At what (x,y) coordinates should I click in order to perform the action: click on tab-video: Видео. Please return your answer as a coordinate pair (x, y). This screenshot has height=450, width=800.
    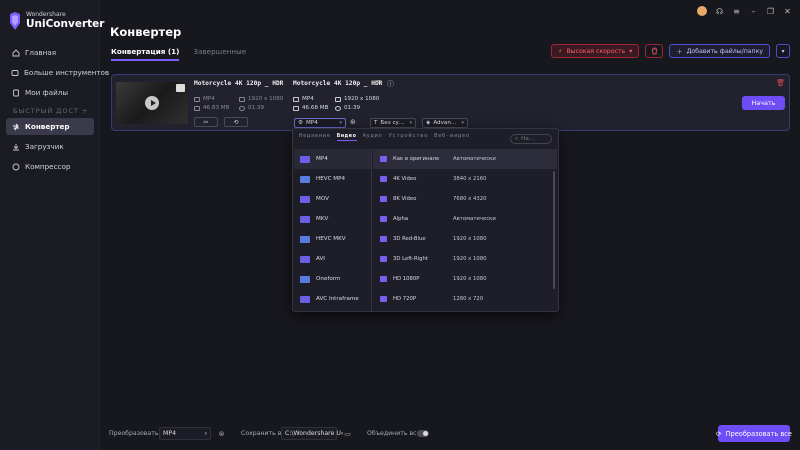
    Looking at the image, I should click on (346, 137).